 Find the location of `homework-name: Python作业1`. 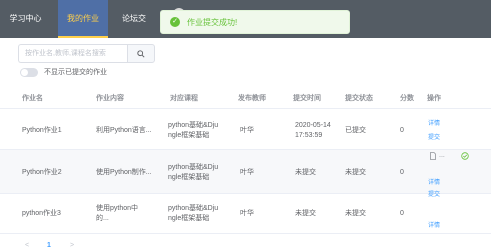

homework-name: Python作业1 is located at coordinates (42, 130).